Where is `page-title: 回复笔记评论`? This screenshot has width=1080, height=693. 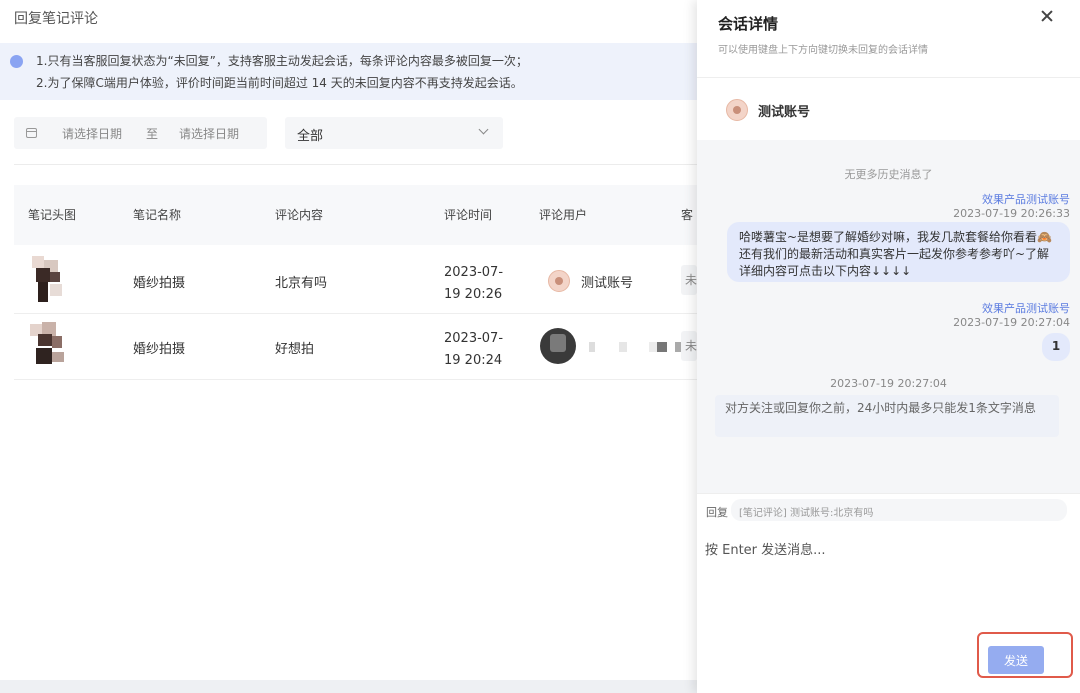 page-title: 回复笔记评论 is located at coordinates (56, 19).